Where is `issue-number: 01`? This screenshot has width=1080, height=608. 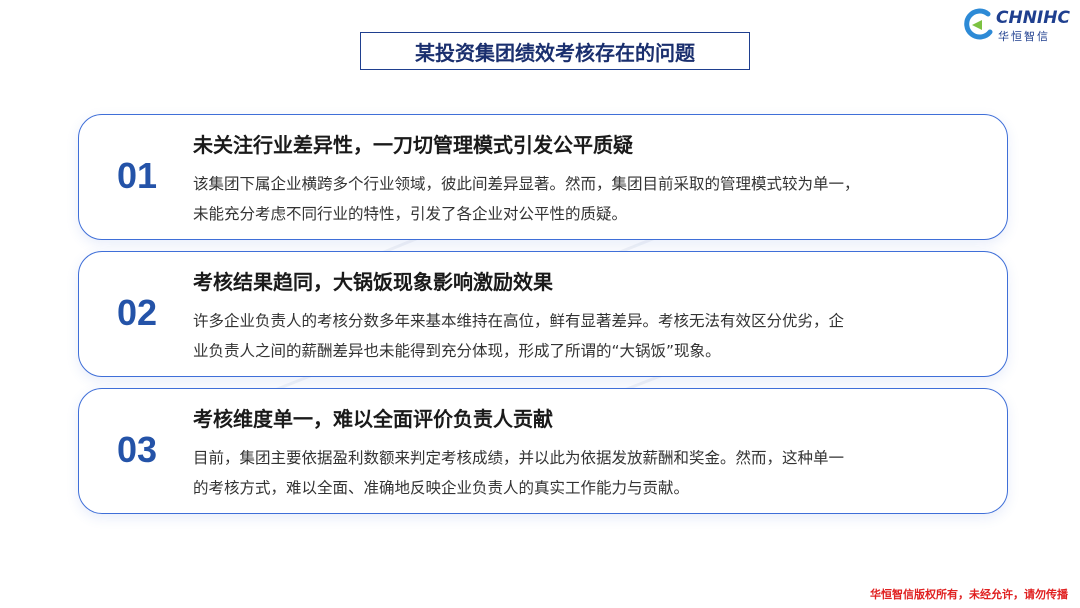
issue-number: 01 is located at coordinates (137, 175).